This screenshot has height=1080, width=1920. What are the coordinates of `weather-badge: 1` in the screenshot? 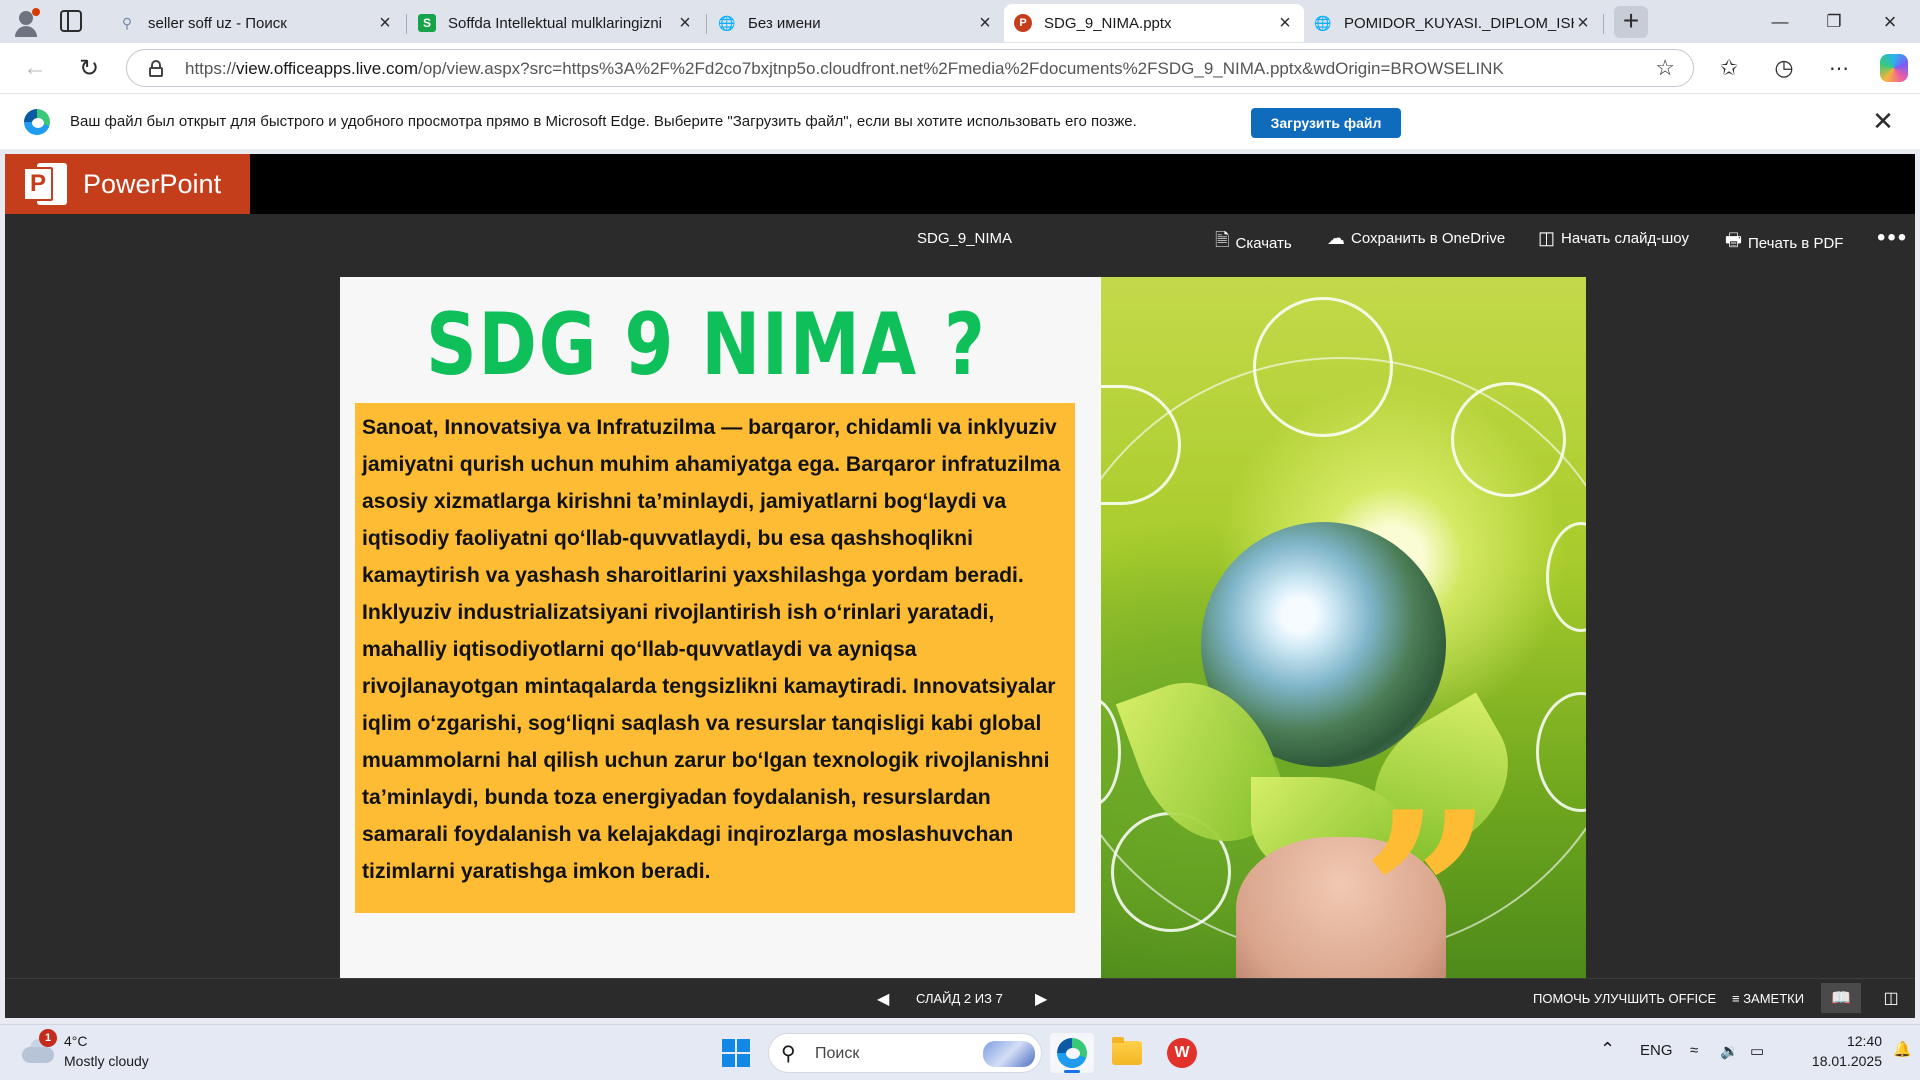 It's located at (48, 1038).